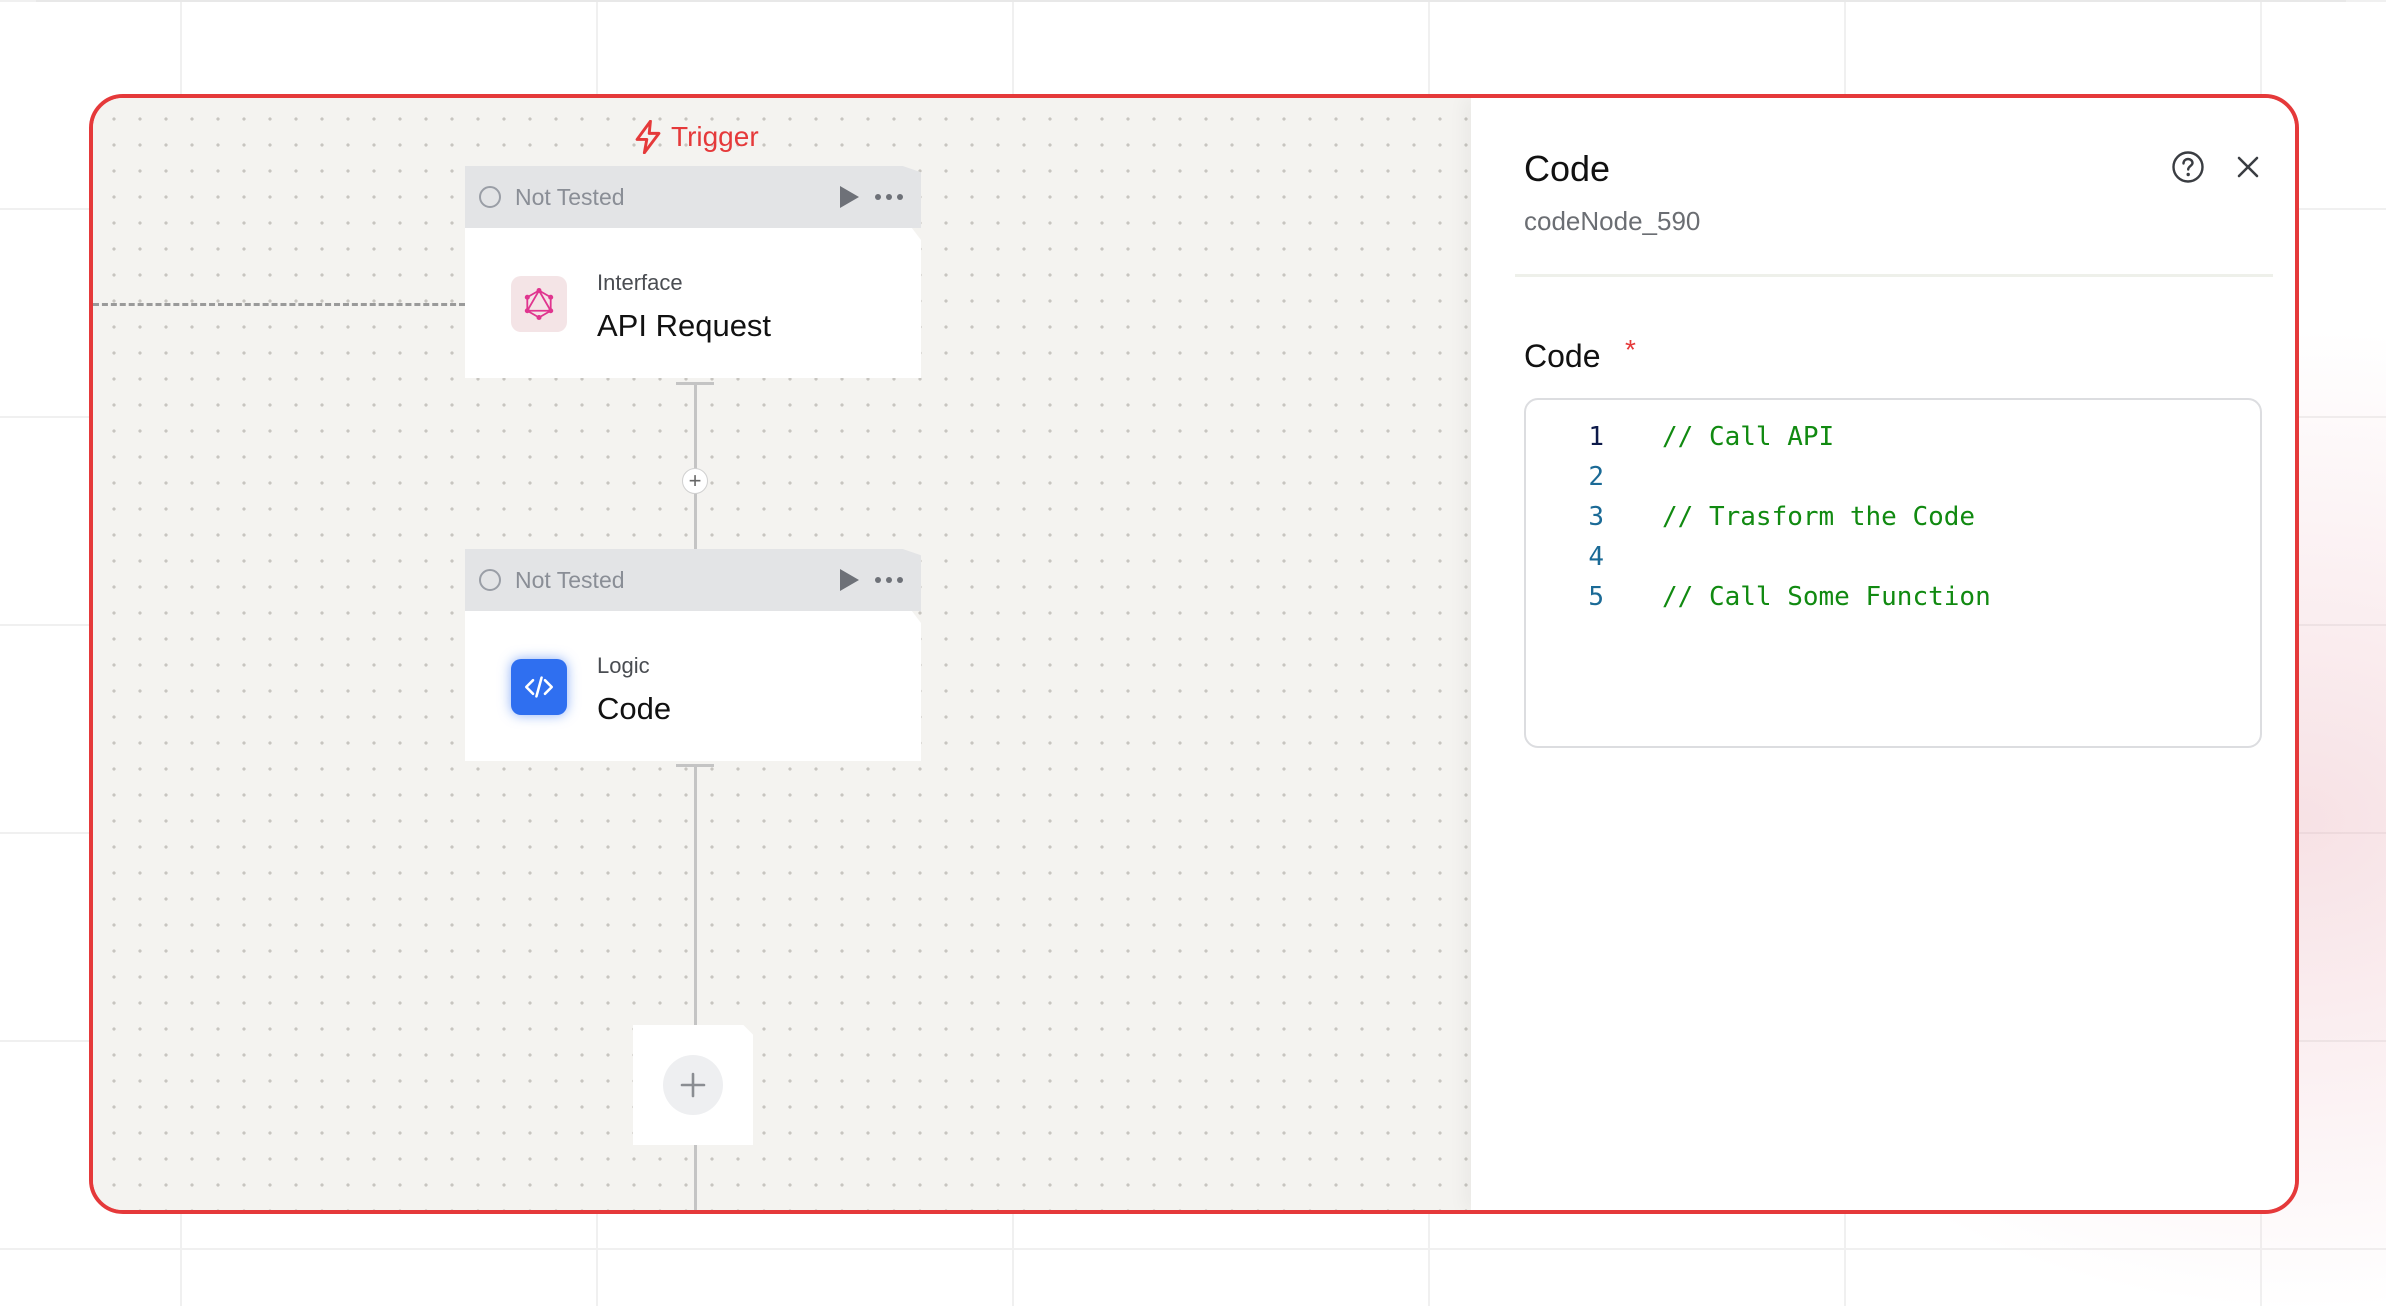 The width and height of the screenshot is (2386, 1306). I want to click on panel-node-id: codeNode_590, so click(1612, 221).